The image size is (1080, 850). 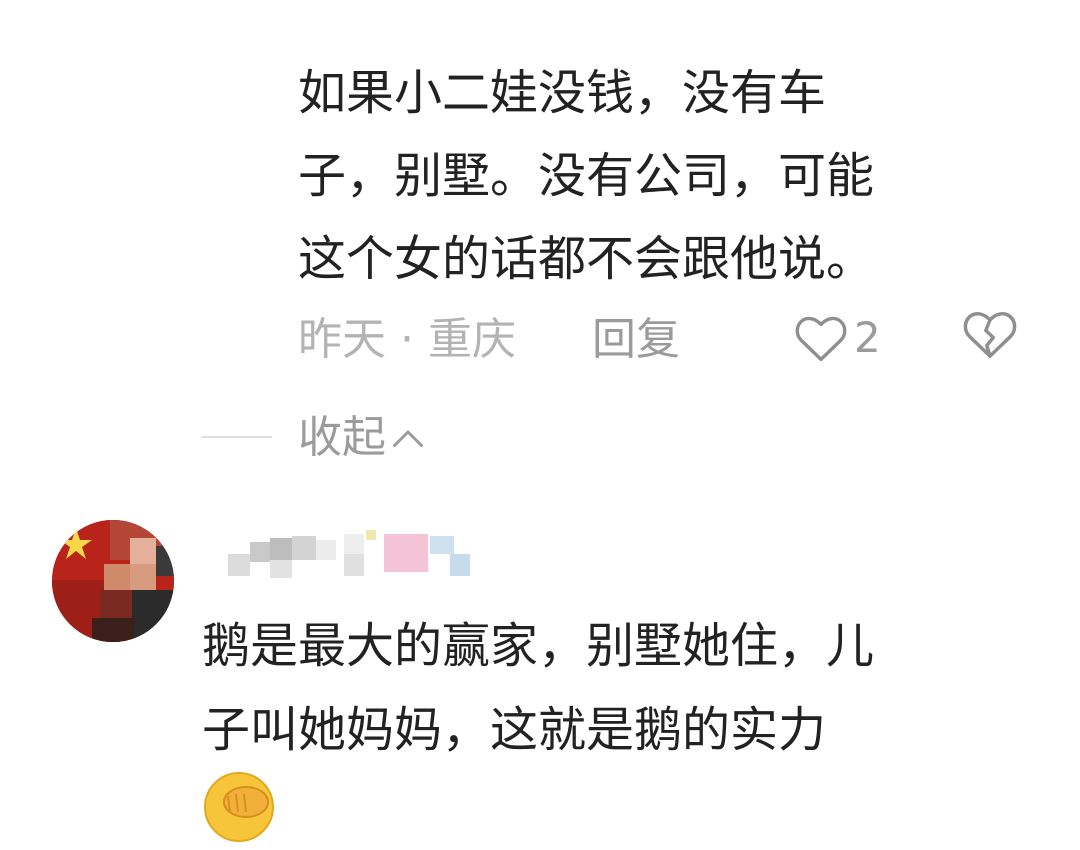 What do you see at coordinates (990, 335) in the screenshot?
I see `broken-heart-icon` at bounding box center [990, 335].